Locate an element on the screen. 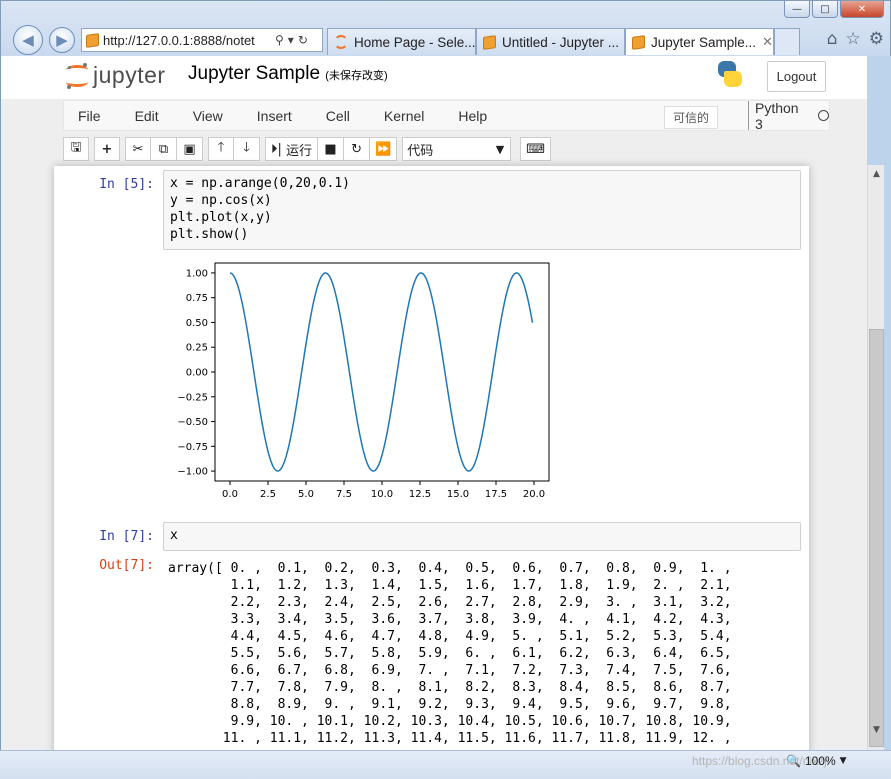  y-tick-label: −0.25 is located at coordinates (192, 397).